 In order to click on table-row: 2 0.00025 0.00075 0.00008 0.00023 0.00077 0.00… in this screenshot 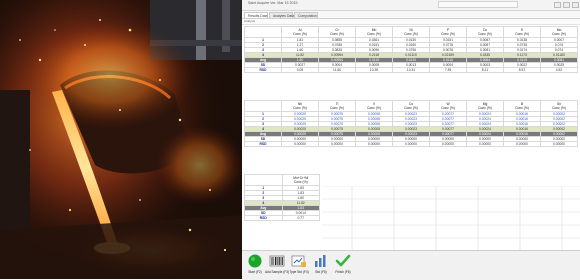, I will do `click(411, 119)`.